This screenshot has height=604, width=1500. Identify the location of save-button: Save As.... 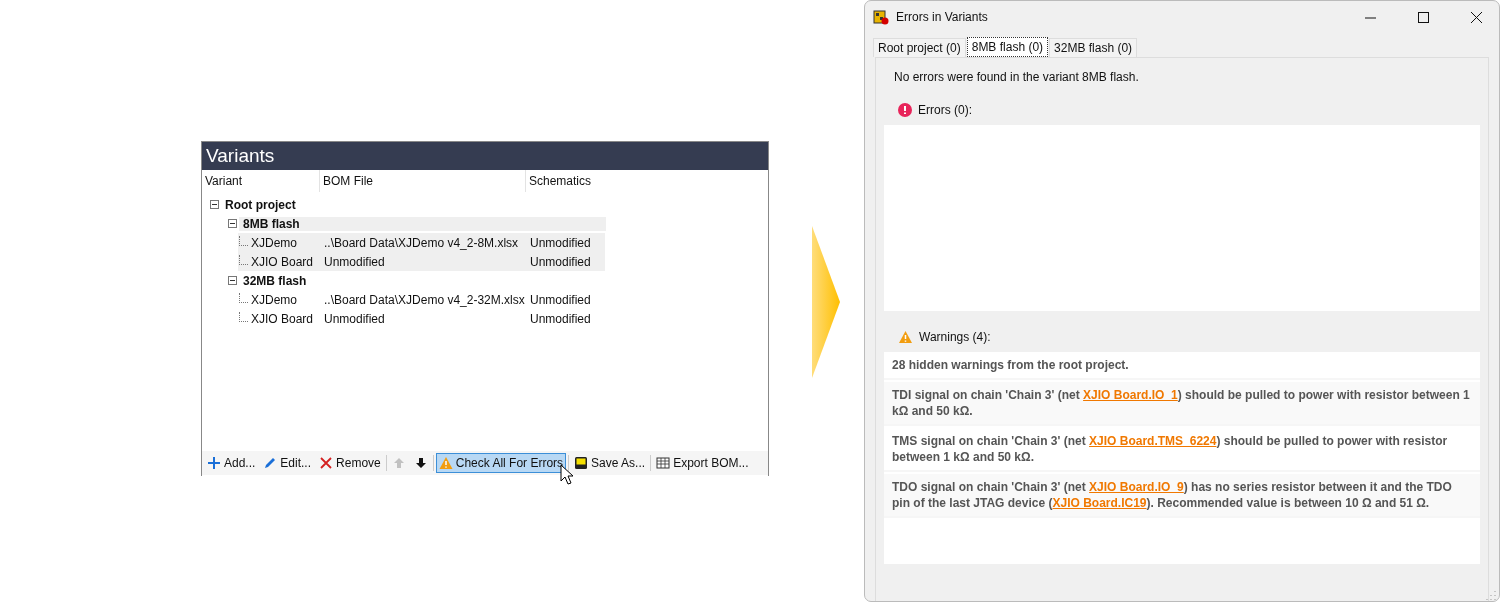
(610, 463).